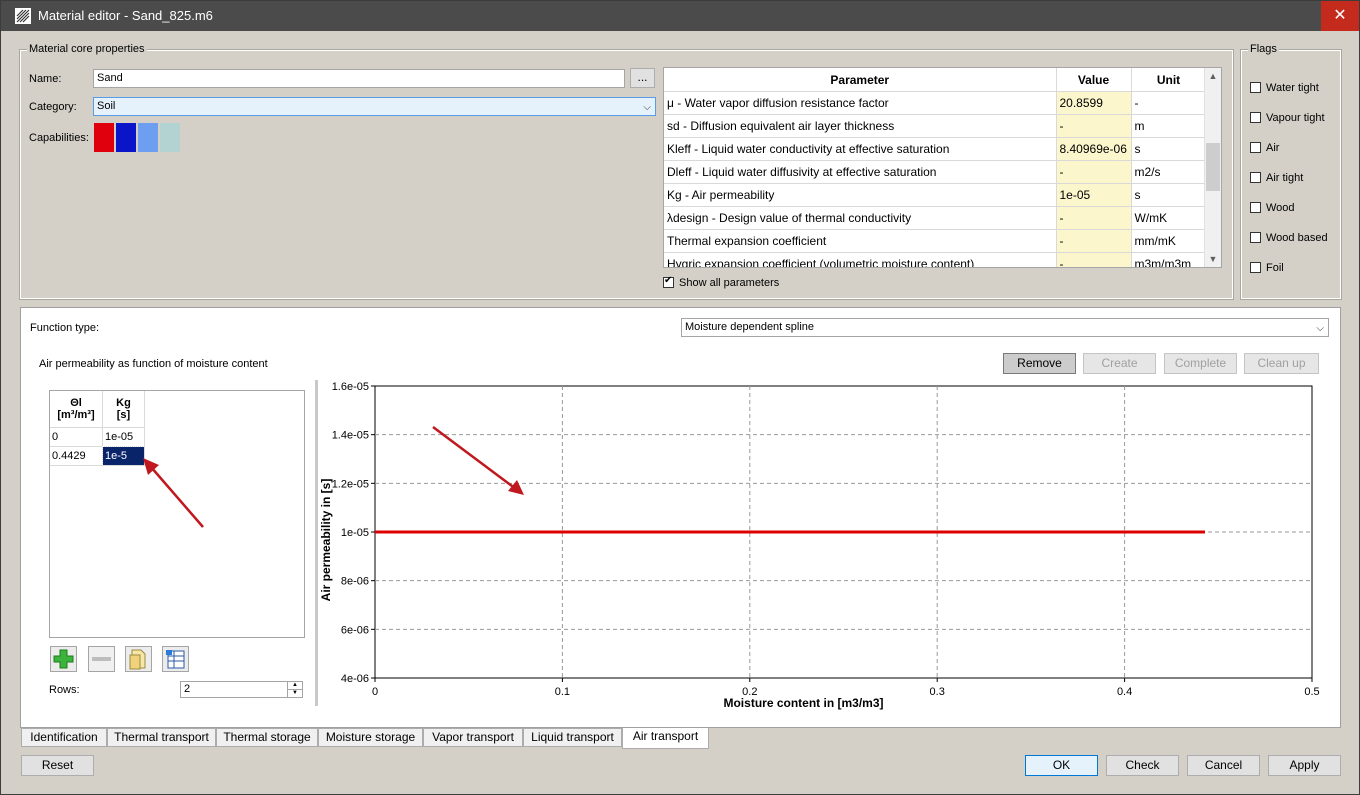  Describe the element at coordinates (1039, 363) in the screenshot. I see `remove-button: Remove` at that location.